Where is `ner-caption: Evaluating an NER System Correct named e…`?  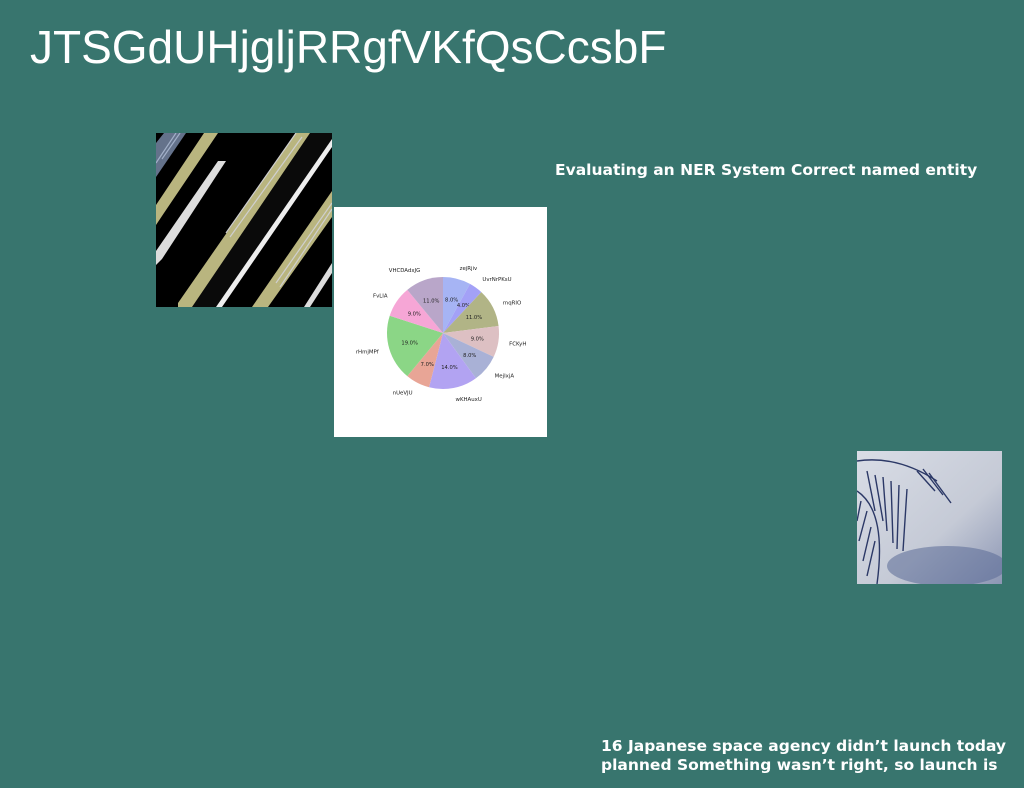
ner-caption: Evaluating an NER System Correct named e… is located at coordinates (766, 170).